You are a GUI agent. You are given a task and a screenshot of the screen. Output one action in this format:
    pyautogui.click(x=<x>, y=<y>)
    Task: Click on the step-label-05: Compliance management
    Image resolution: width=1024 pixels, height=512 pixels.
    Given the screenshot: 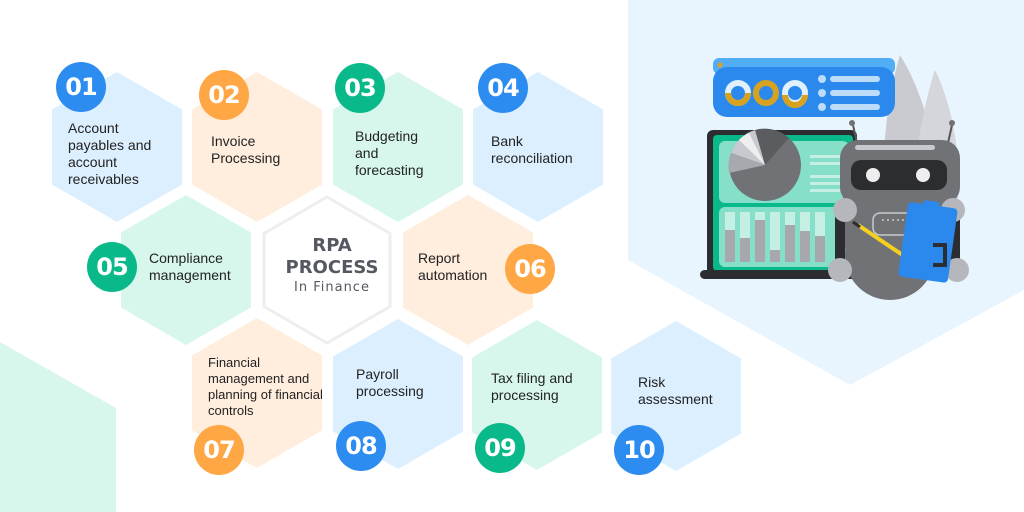 What is the action you would take?
    pyautogui.click(x=190, y=266)
    